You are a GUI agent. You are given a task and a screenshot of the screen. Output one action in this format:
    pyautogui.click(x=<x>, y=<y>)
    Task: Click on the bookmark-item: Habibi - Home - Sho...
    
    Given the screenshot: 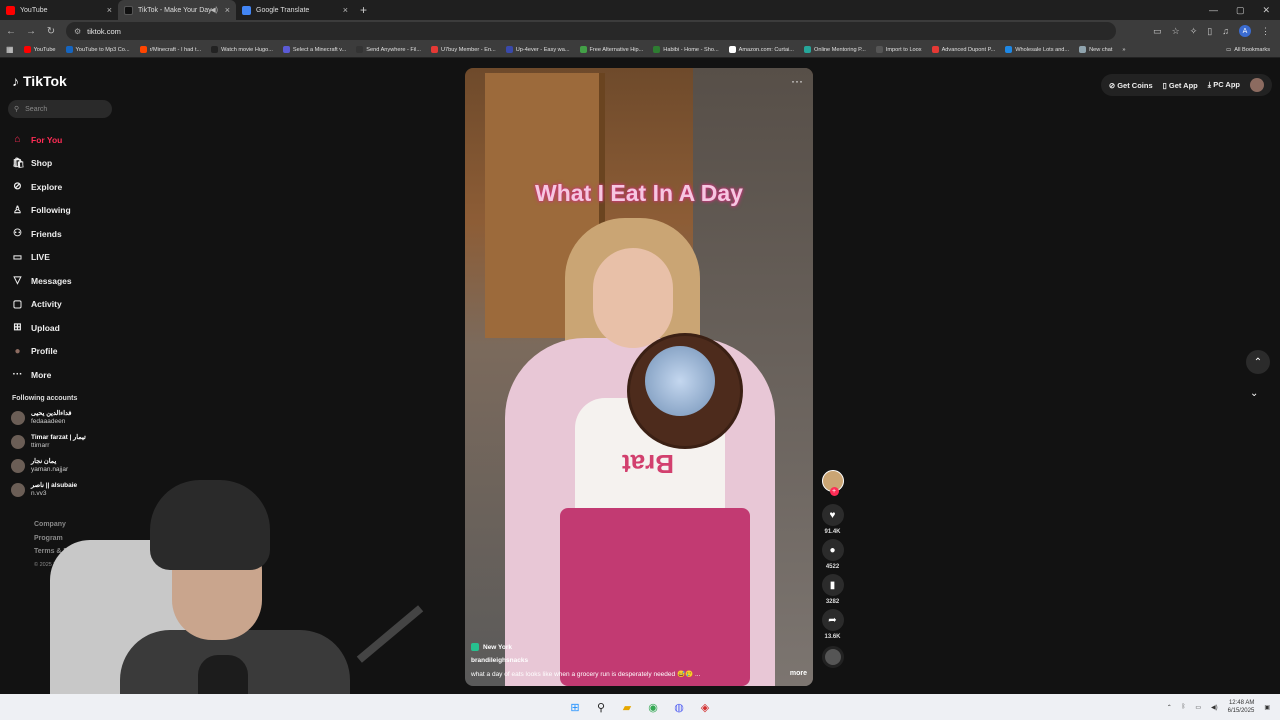 What is the action you would take?
    pyautogui.click(x=686, y=49)
    